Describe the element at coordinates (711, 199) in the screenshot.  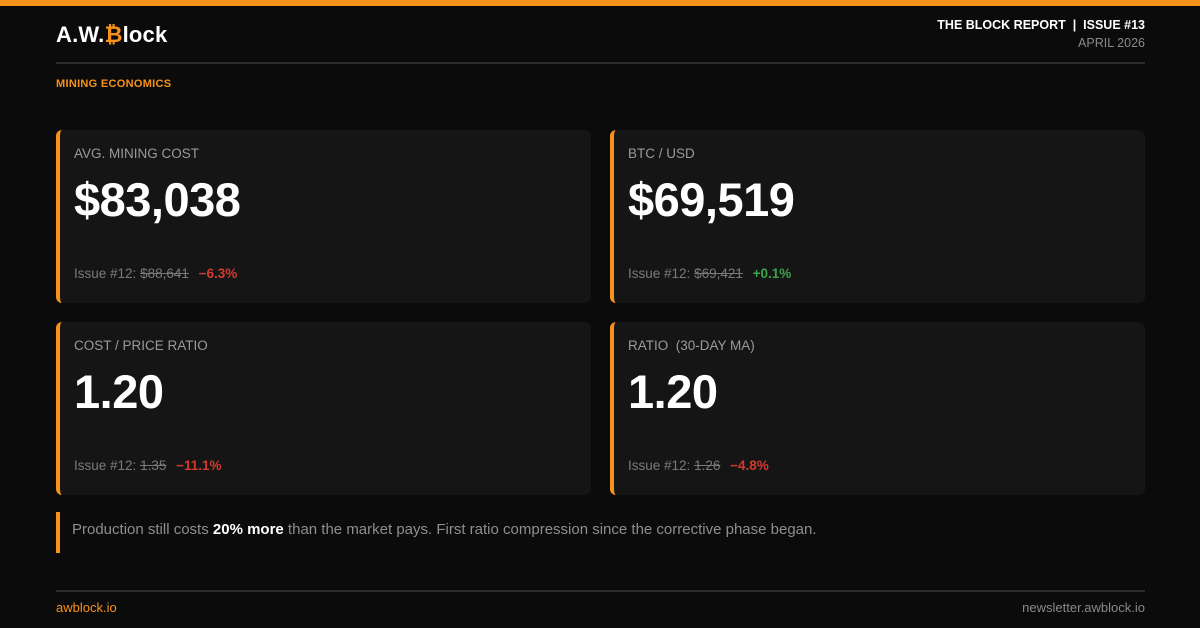
I see `metric-value: $69,519` at that location.